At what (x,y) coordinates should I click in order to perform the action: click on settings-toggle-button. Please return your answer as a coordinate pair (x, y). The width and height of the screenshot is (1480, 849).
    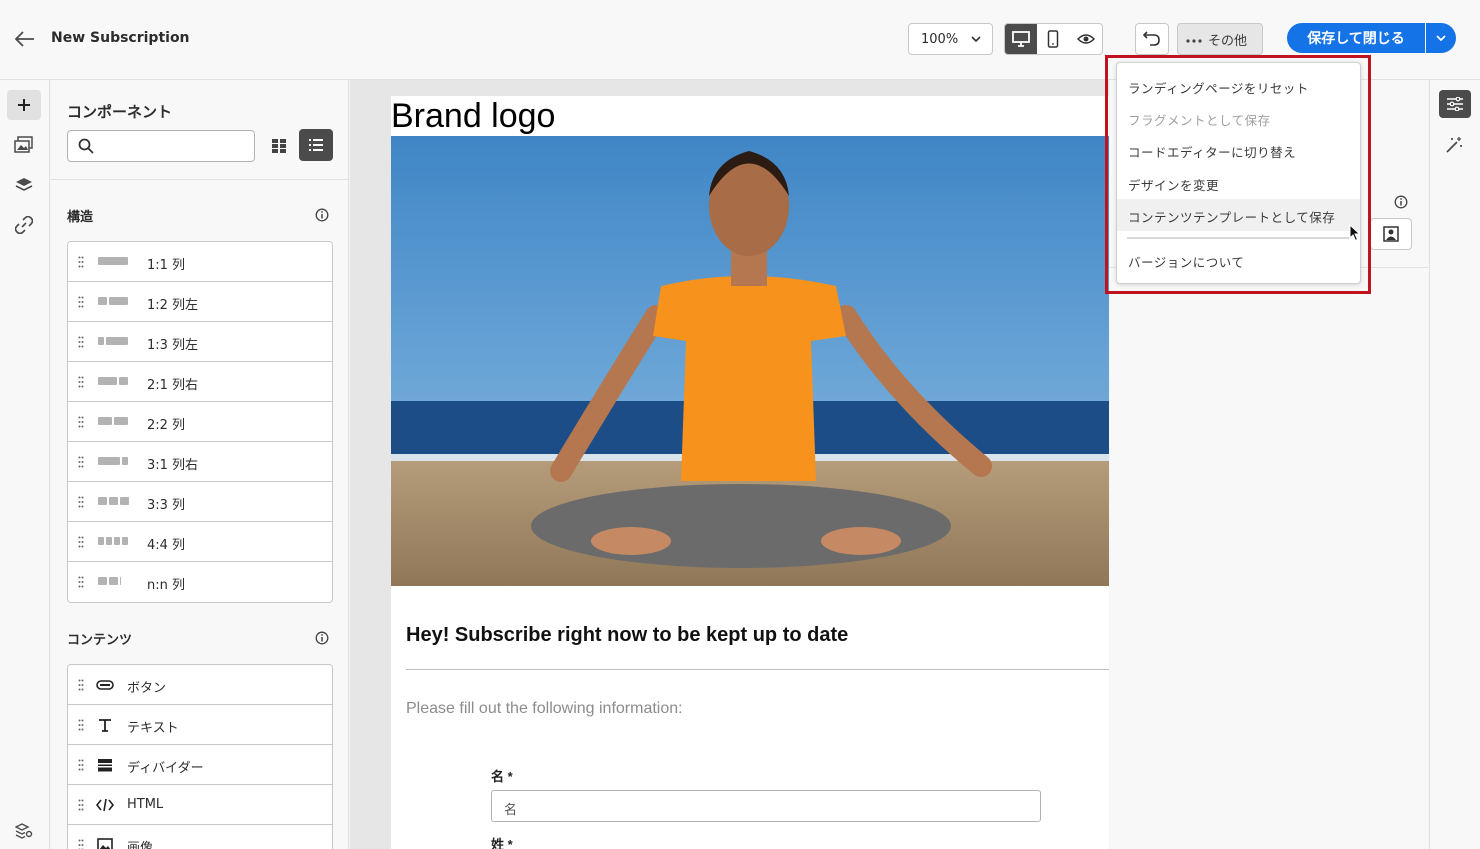
    Looking at the image, I should click on (1455, 104).